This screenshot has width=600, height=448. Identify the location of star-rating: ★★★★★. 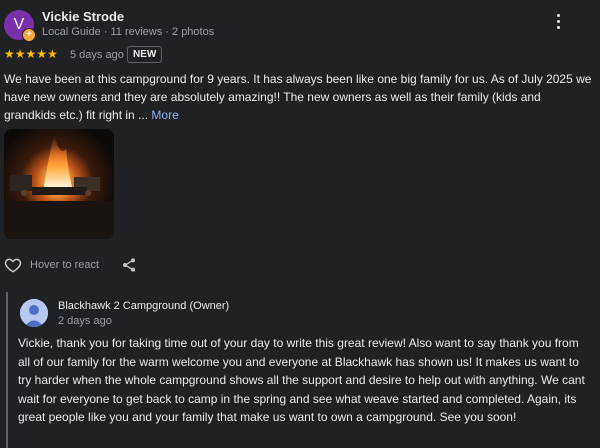
(31, 54).